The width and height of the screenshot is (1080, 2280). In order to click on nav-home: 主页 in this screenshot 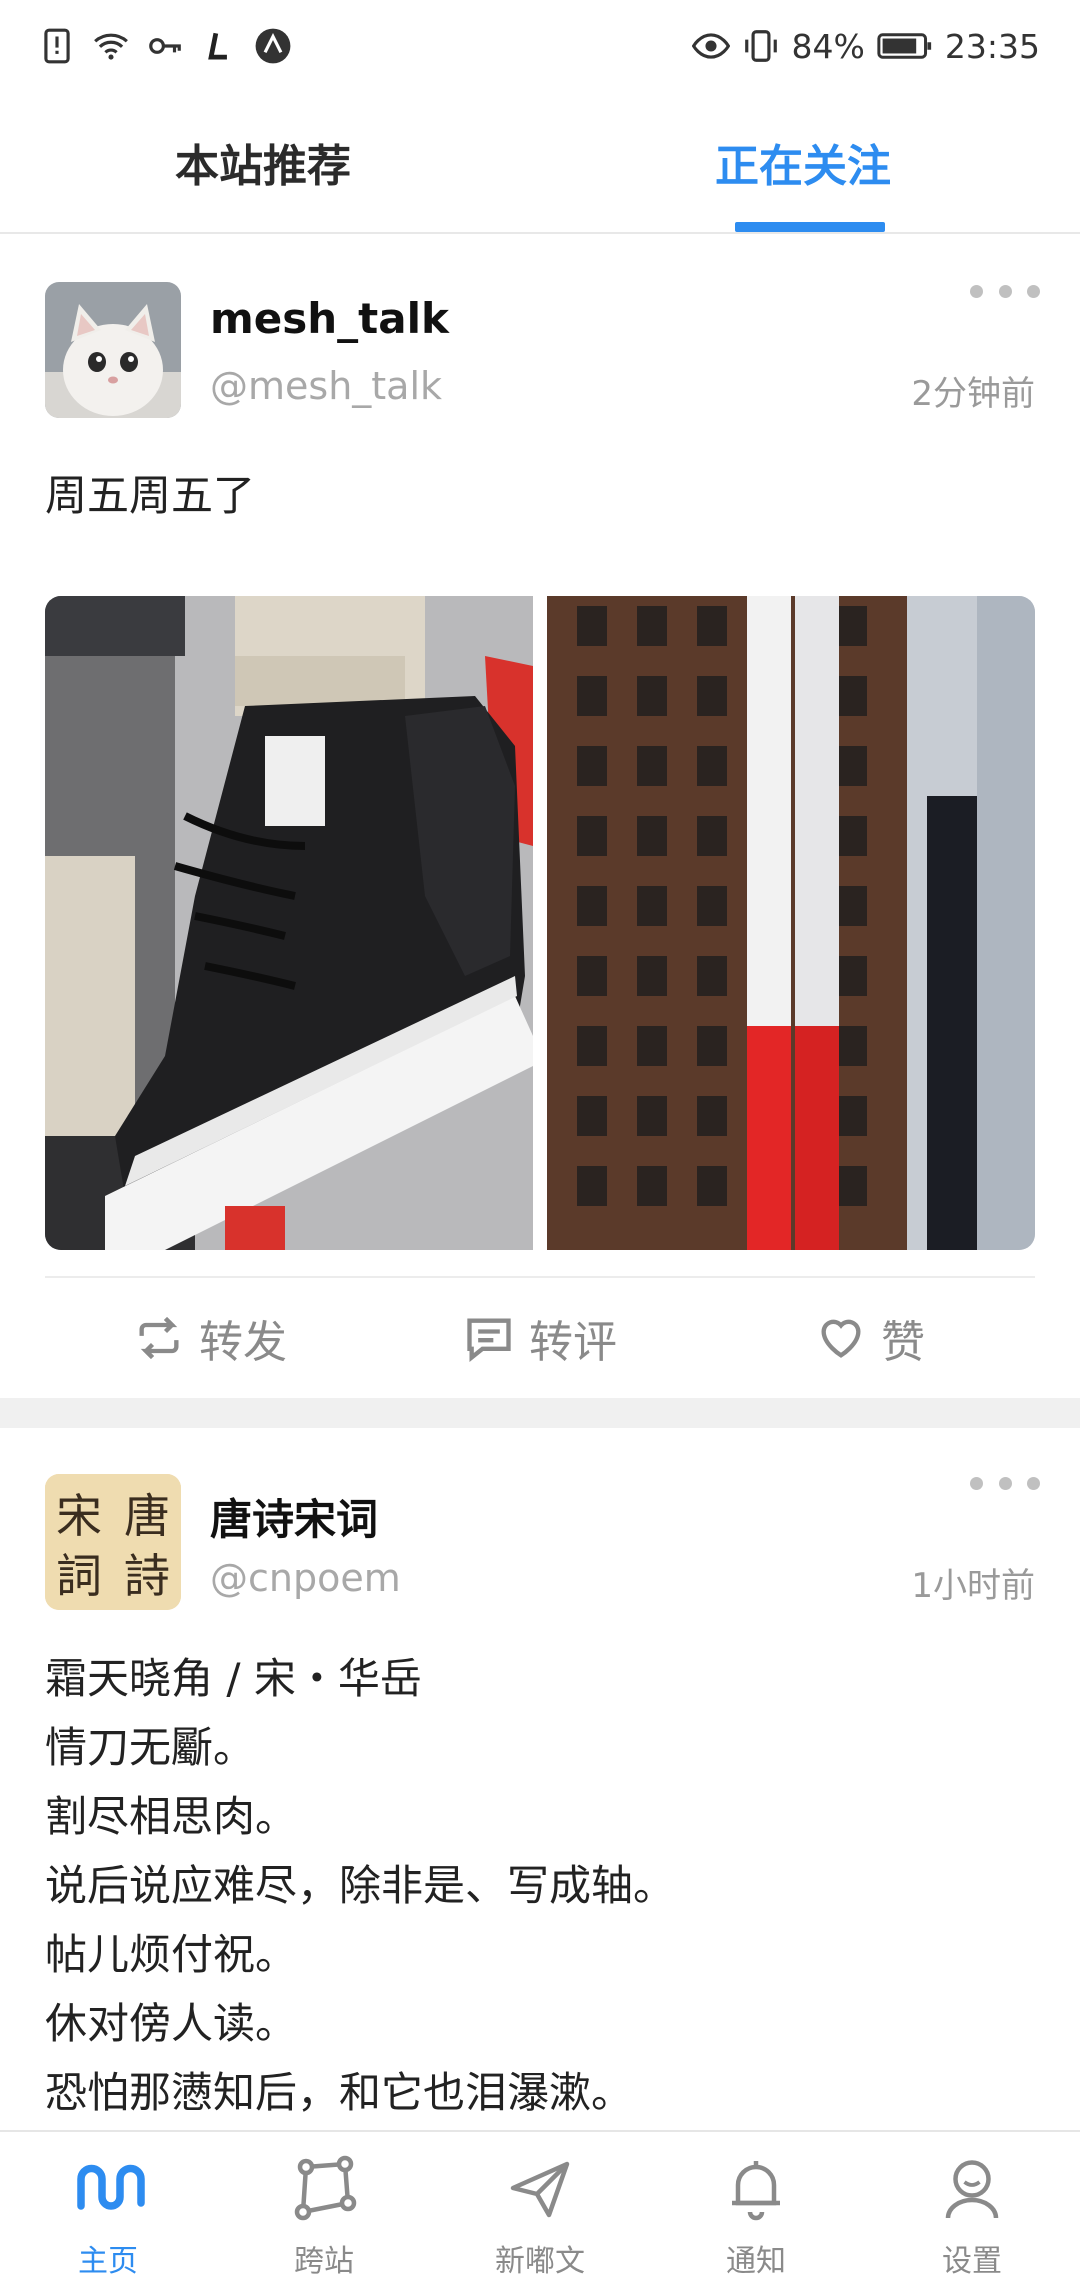, I will do `click(108, 2206)`.